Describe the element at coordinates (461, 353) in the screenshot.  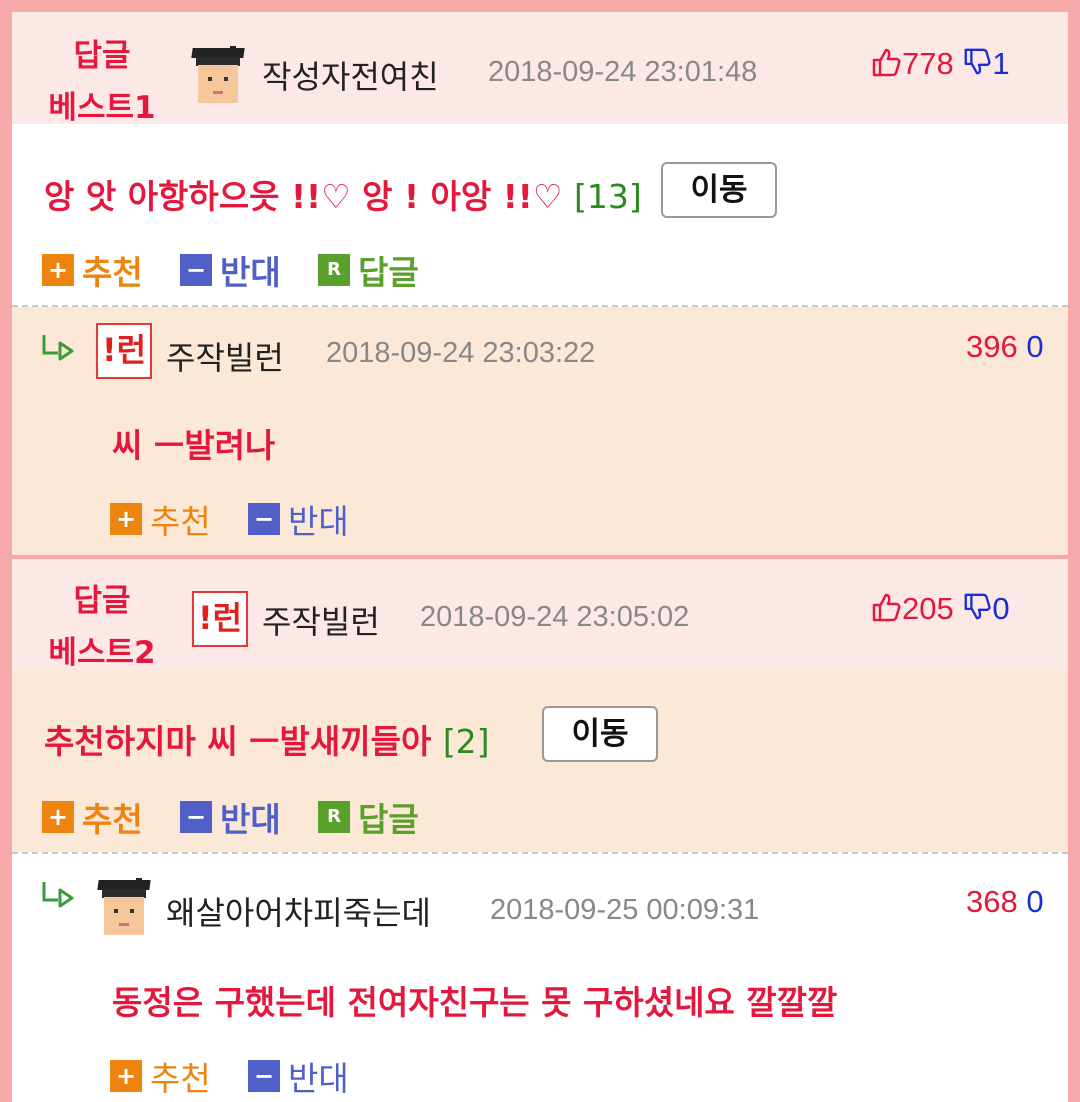
I see `timestamp: 2018-09-24 23:03:22` at that location.